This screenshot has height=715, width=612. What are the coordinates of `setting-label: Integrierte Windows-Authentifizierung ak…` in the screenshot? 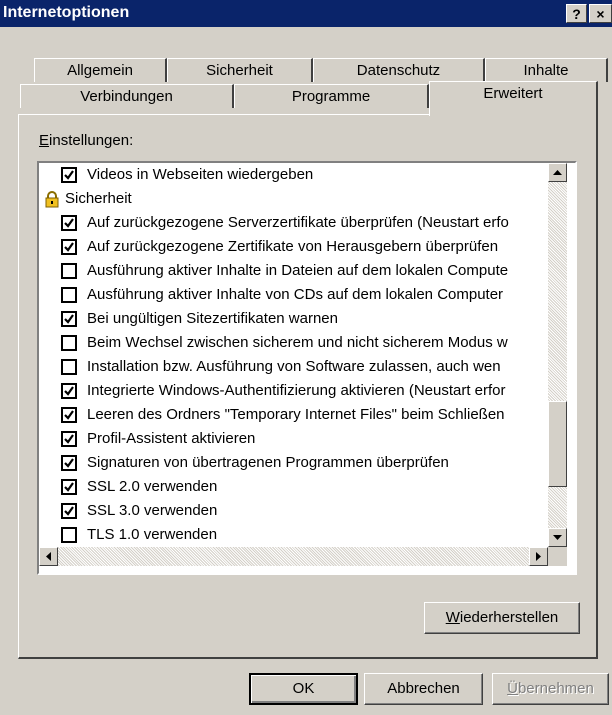 It's located at (296, 390).